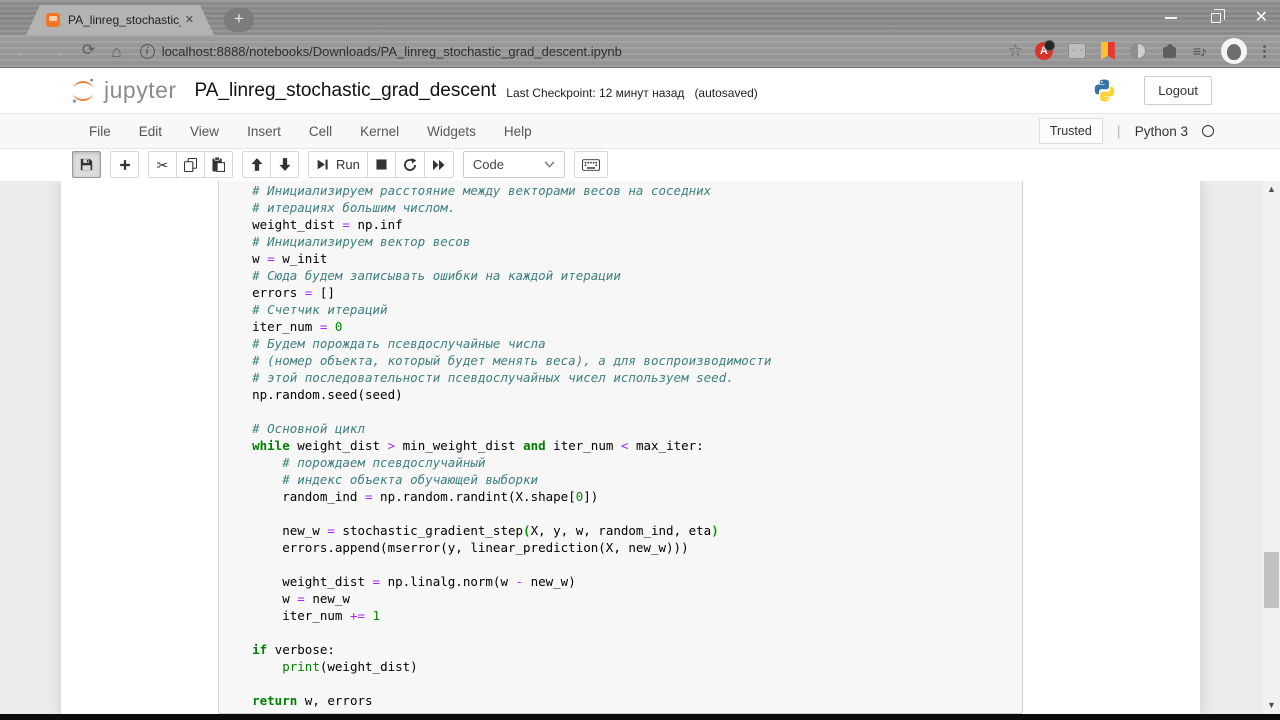 The image size is (1280, 720). I want to click on bookmark-star-icon: ☆, so click(1015, 51).